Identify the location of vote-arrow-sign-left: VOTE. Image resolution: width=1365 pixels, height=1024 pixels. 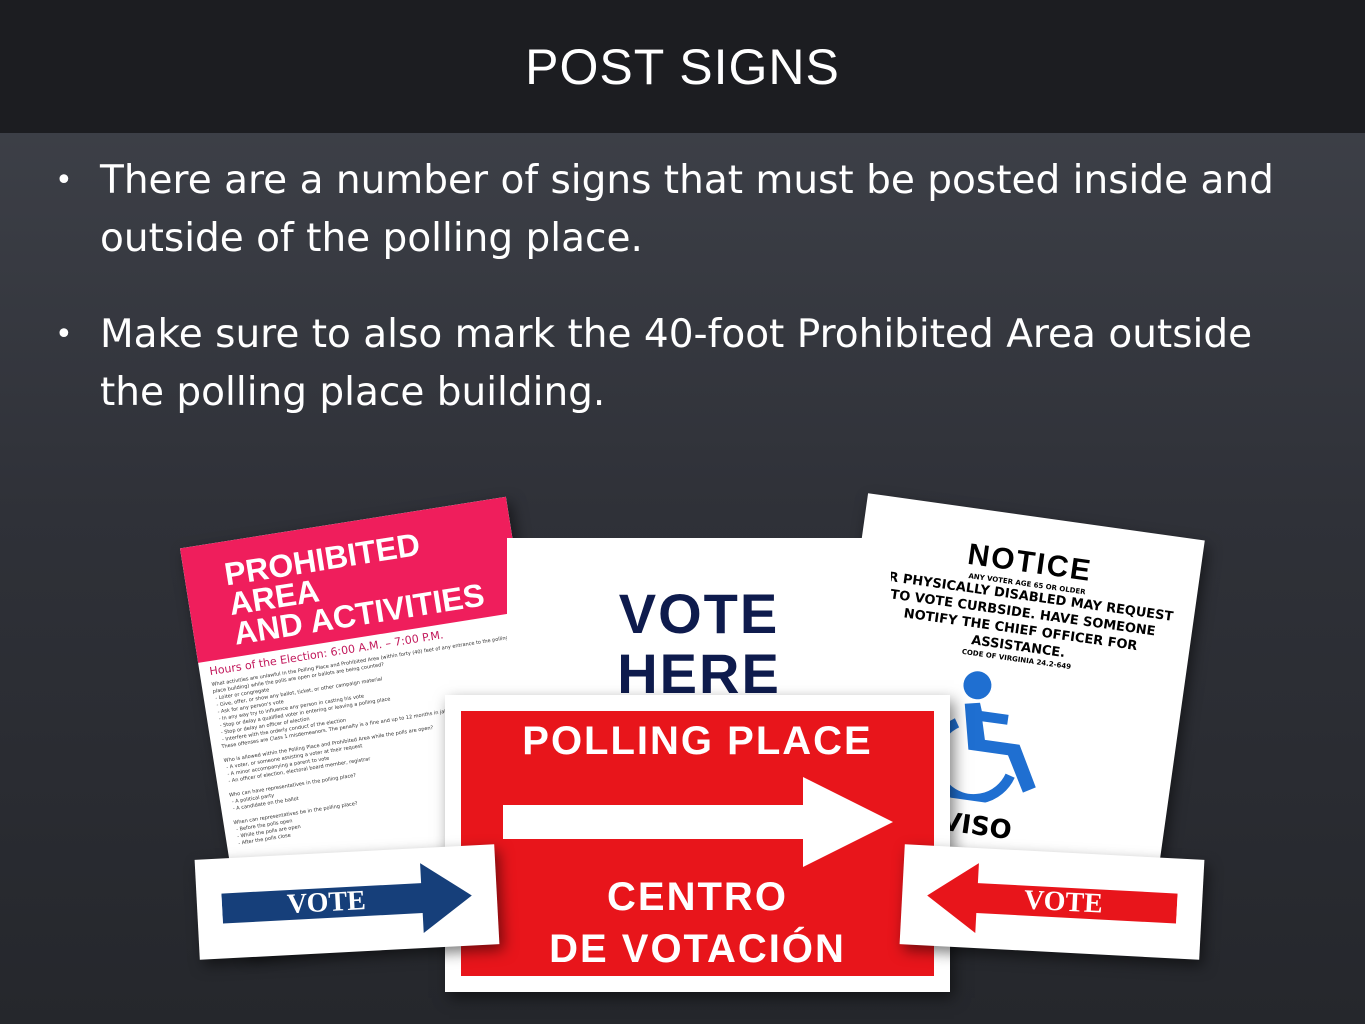
(347, 902).